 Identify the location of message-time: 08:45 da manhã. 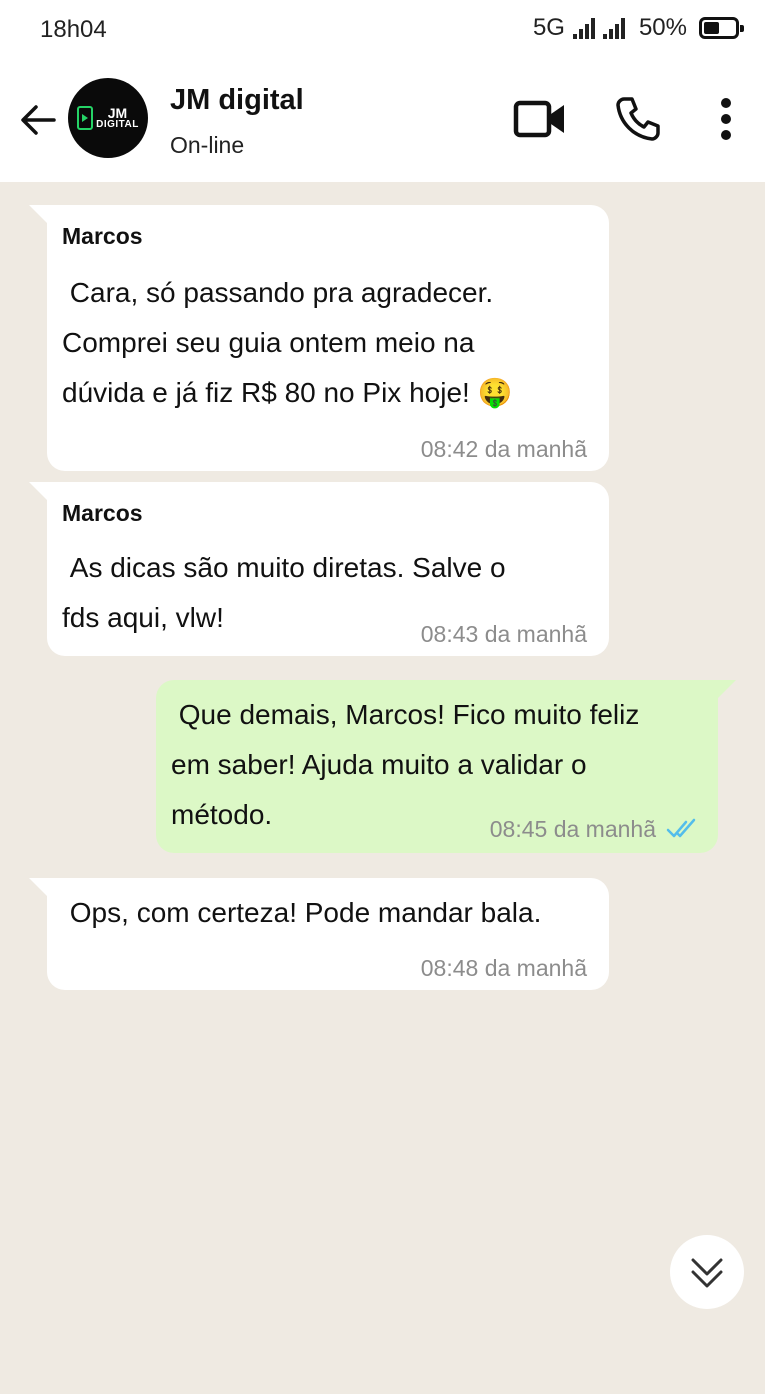
(572, 829).